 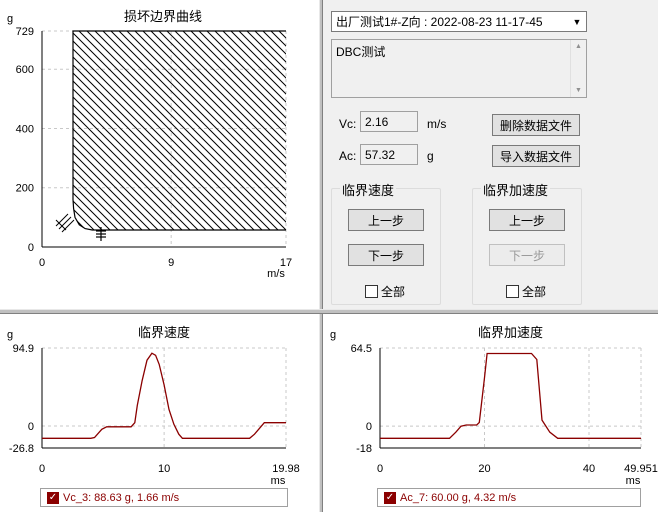 I want to click on critical-acceleration-group-title: 临界加速度, so click(x=516, y=189).